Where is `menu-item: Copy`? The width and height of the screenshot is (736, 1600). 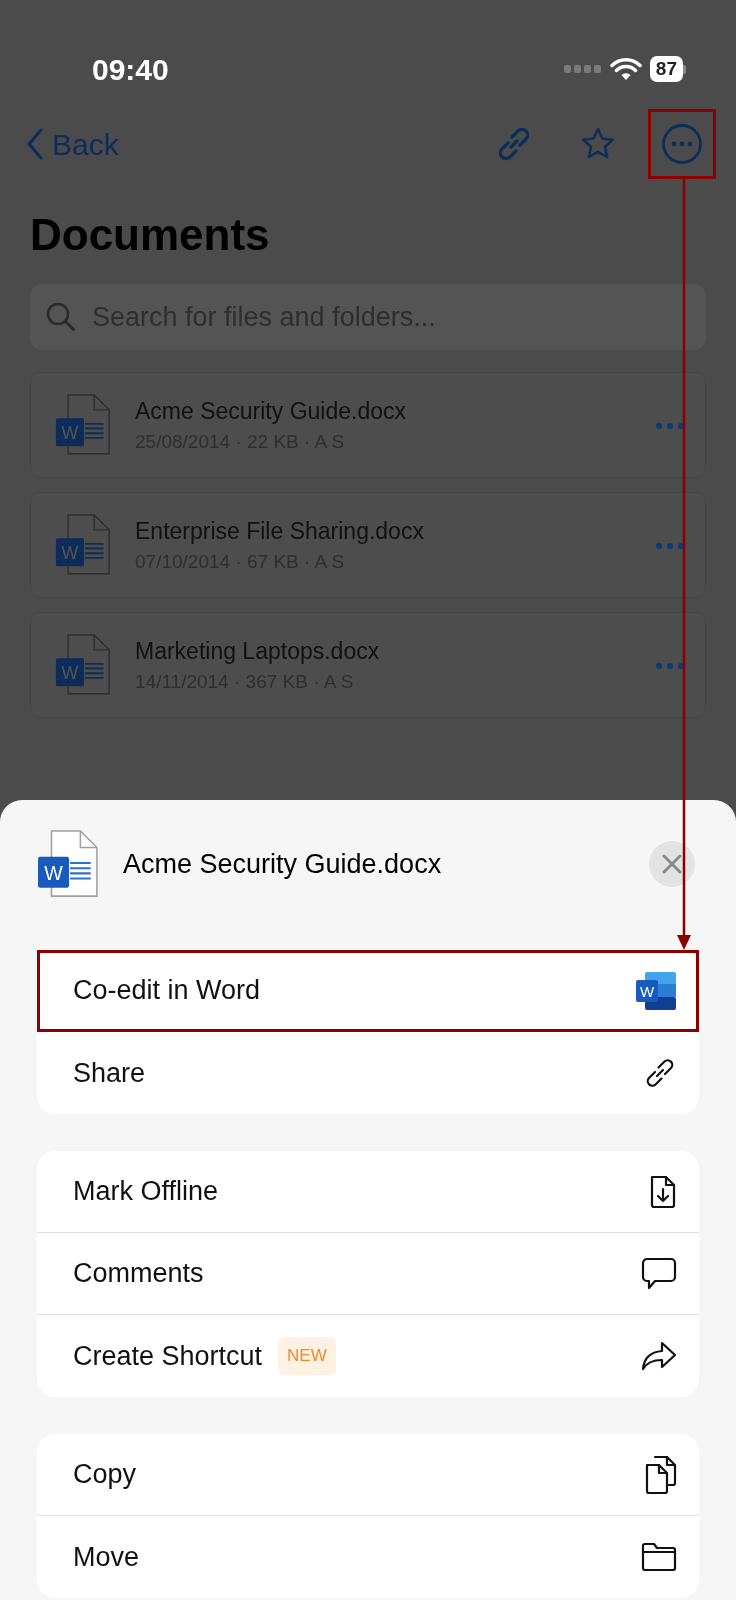 menu-item: Copy is located at coordinates (368, 1475).